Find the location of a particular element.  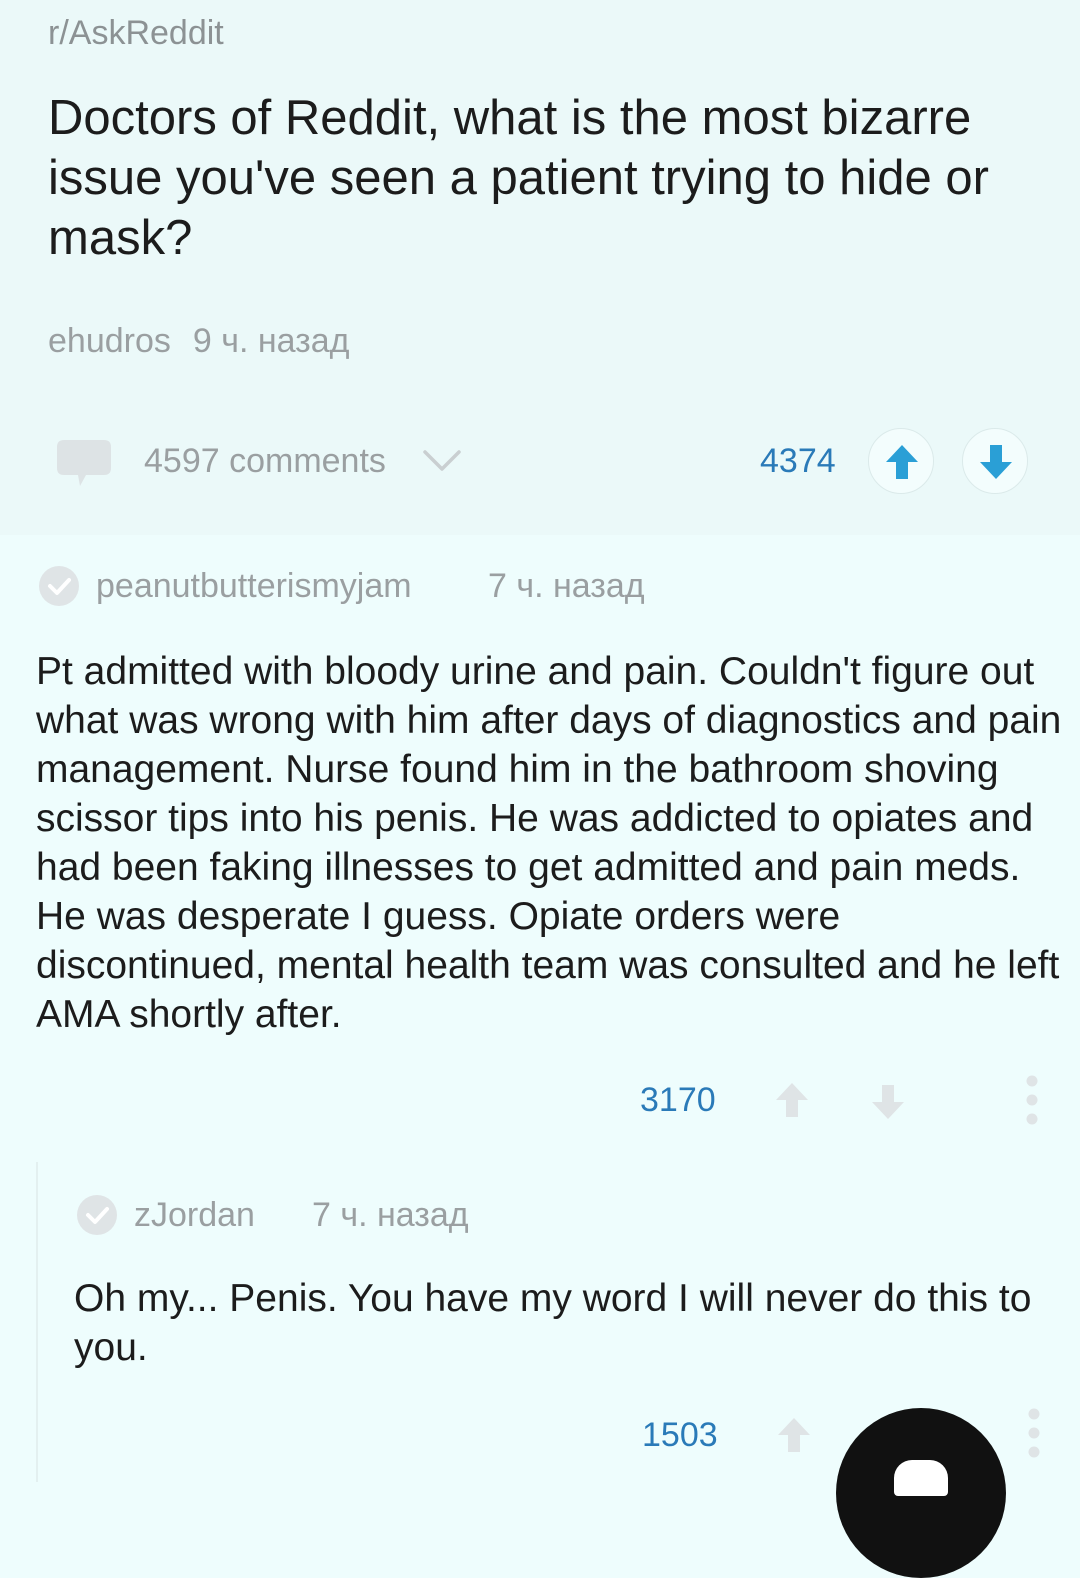

comment-author: peanutbutterismyjam is located at coordinates (254, 586).